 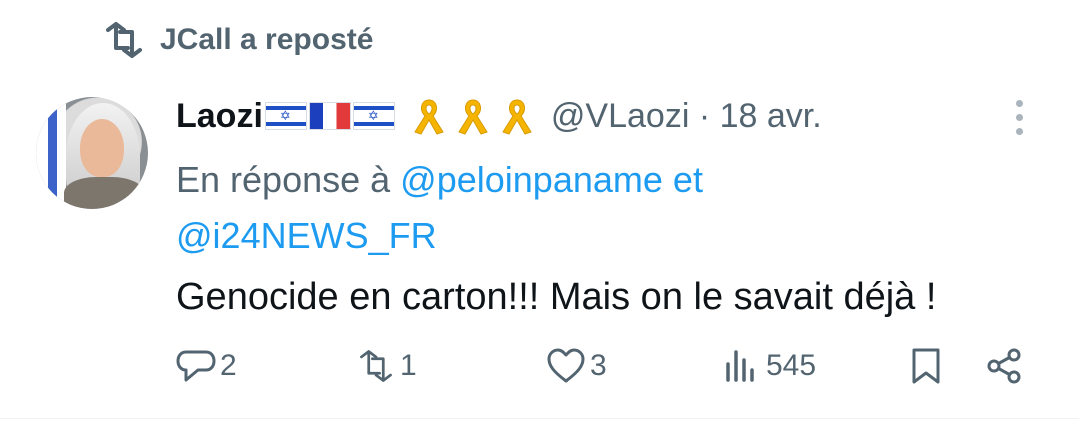 What do you see at coordinates (92, 153) in the screenshot?
I see `avatar` at bounding box center [92, 153].